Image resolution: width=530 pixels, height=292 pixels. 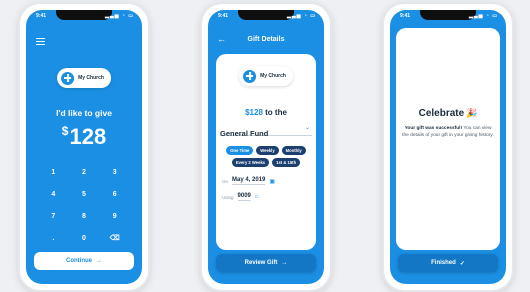 I want to click on calendar-icon: ▣, so click(x=272, y=181).